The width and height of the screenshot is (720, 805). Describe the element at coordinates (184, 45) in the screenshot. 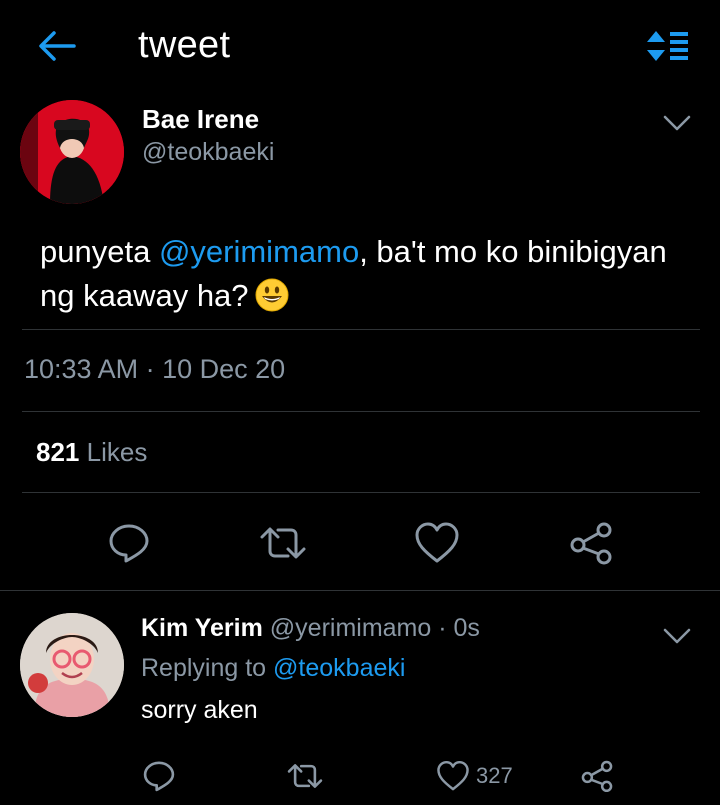

I see `page-title: tweet` at that location.